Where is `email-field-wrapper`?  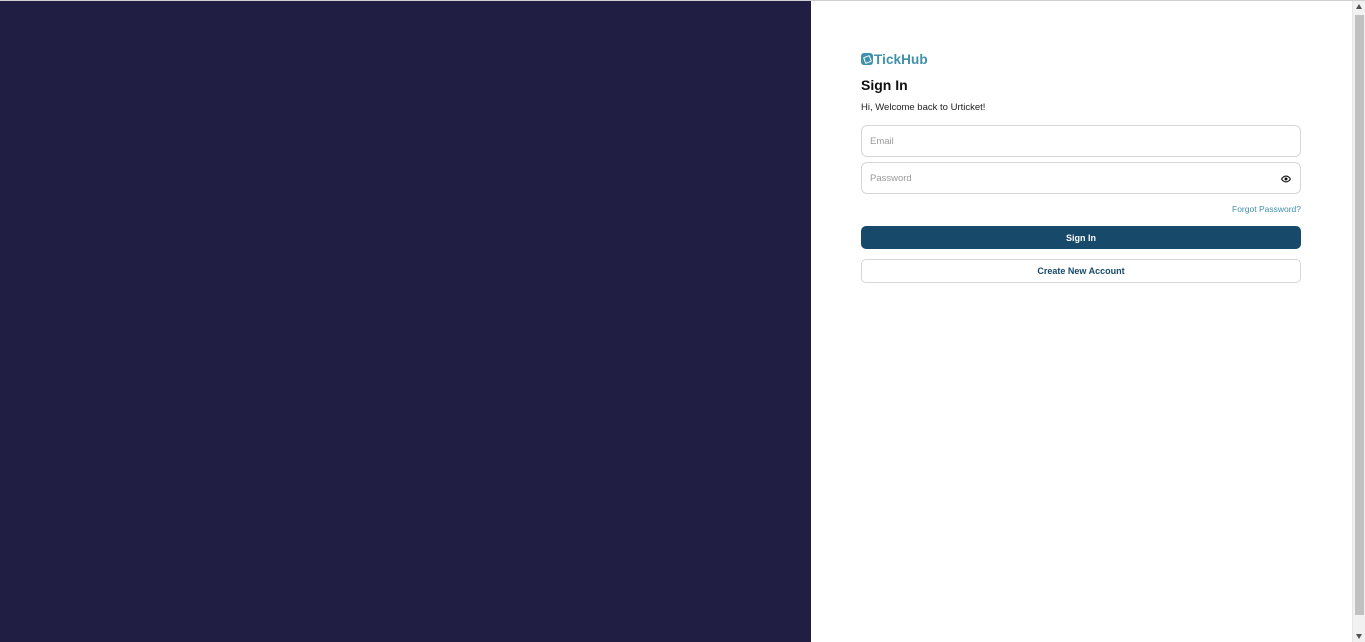 email-field-wrapper is located at coordinates (1081, 141).